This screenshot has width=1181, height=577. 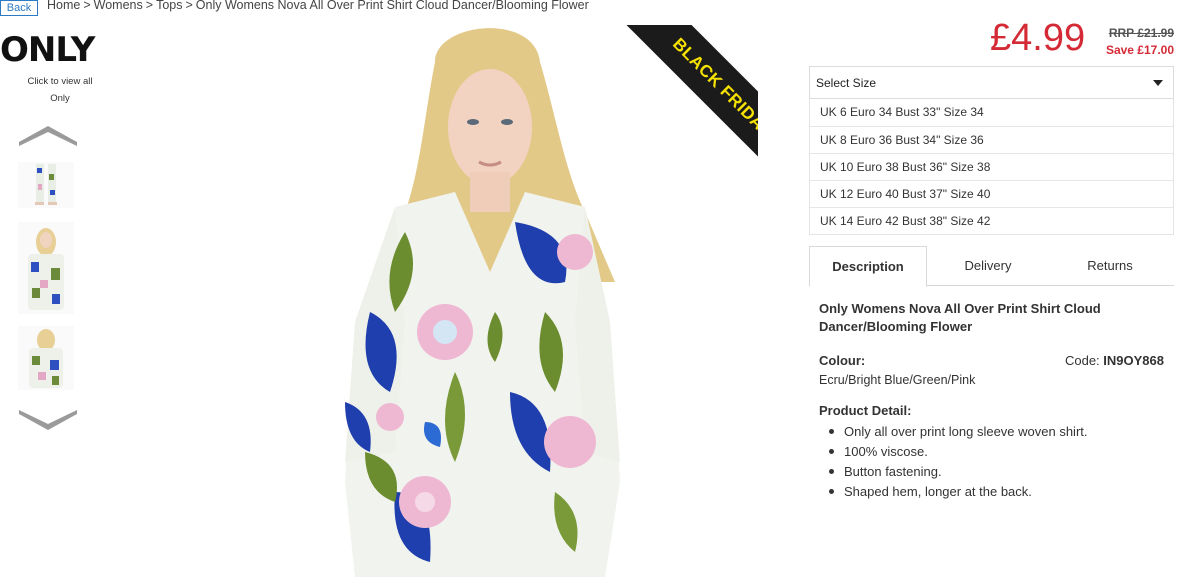 What do you see at coordinates (897, 380) in the screenshot?
I see `colour-value: Ecru/Bright Blue/Green/Pink` at bounding box center [897, 380].